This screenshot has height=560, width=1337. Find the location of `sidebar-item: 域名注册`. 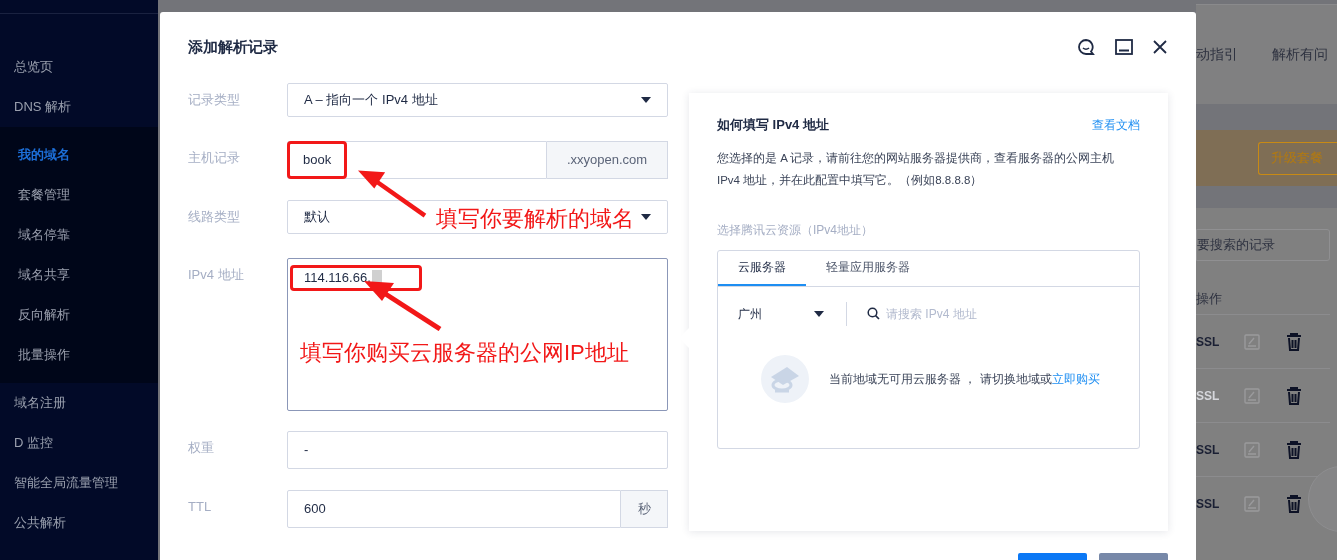

sidebar-item: 域名注册 is located at coordinates (79, 403).